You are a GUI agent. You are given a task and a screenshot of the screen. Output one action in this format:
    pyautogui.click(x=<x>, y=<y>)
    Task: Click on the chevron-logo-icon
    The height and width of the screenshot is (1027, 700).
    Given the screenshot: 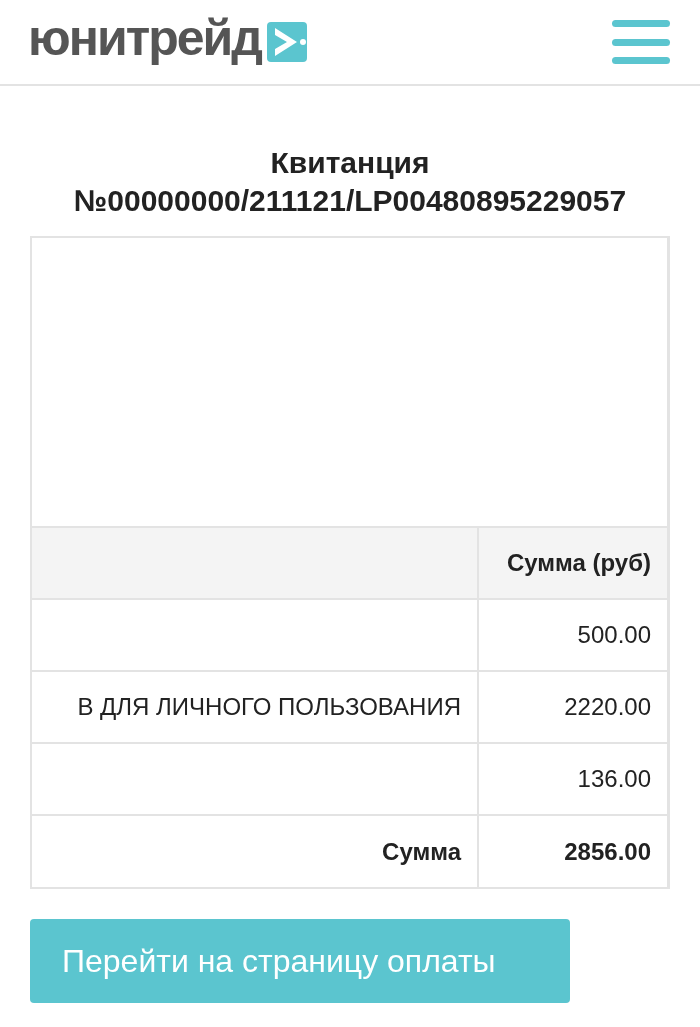 What is the action you would take?
    pyautogui.click(x=286, y=42)
    